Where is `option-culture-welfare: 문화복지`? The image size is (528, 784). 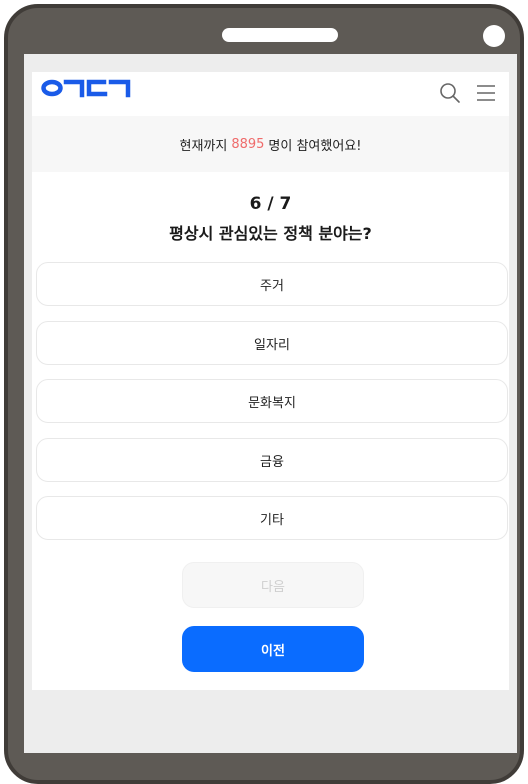 option-culture-welfare: 문화복지 is located at coordinates (272, 401).